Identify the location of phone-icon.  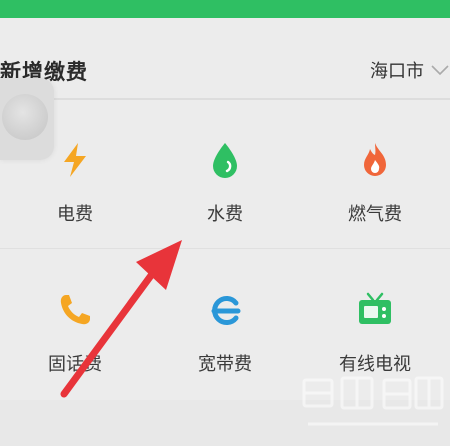
(75, 310).